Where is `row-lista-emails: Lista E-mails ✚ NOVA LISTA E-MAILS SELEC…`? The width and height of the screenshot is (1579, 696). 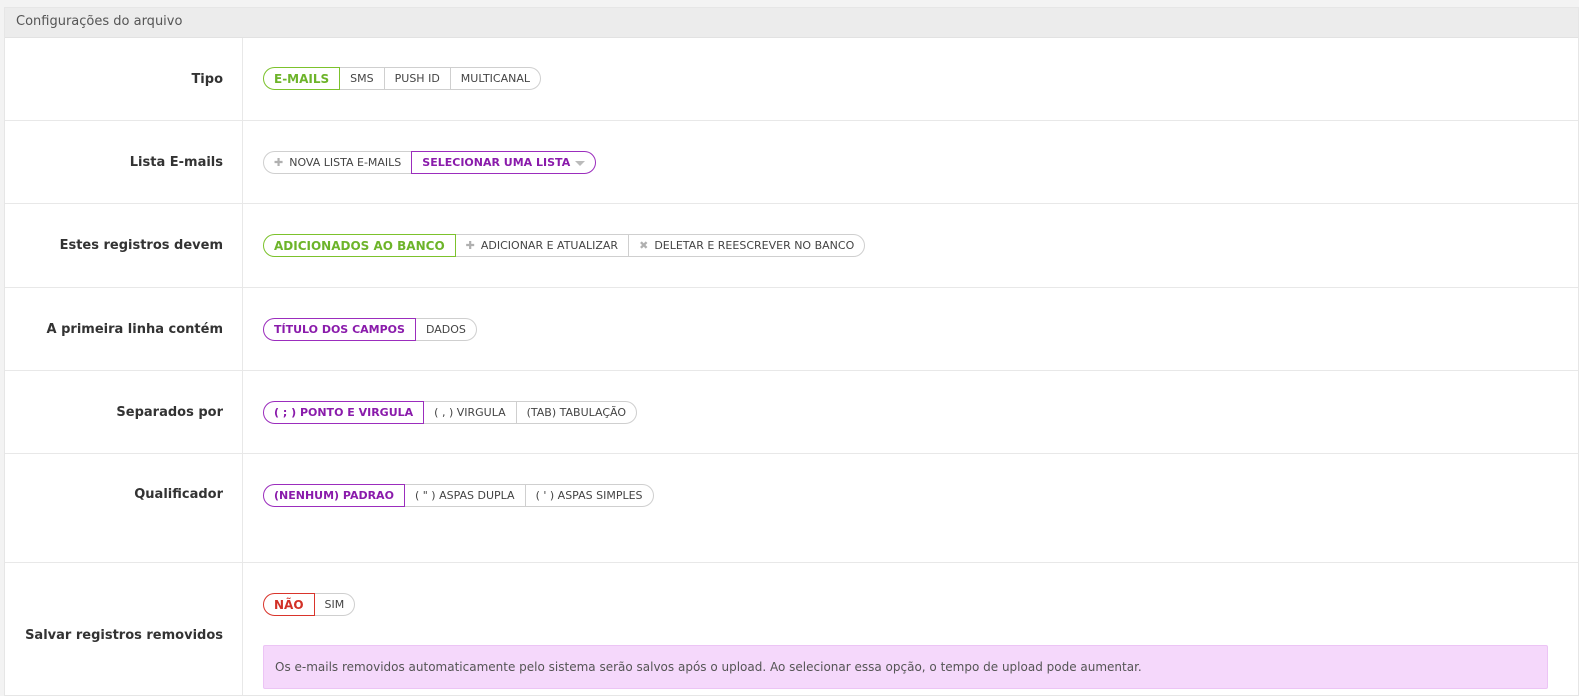 row-lista-emails: Lista E-mails ✚ NOVA LISTA E-MAILS SELEC… is located at coordinates (791, 162).